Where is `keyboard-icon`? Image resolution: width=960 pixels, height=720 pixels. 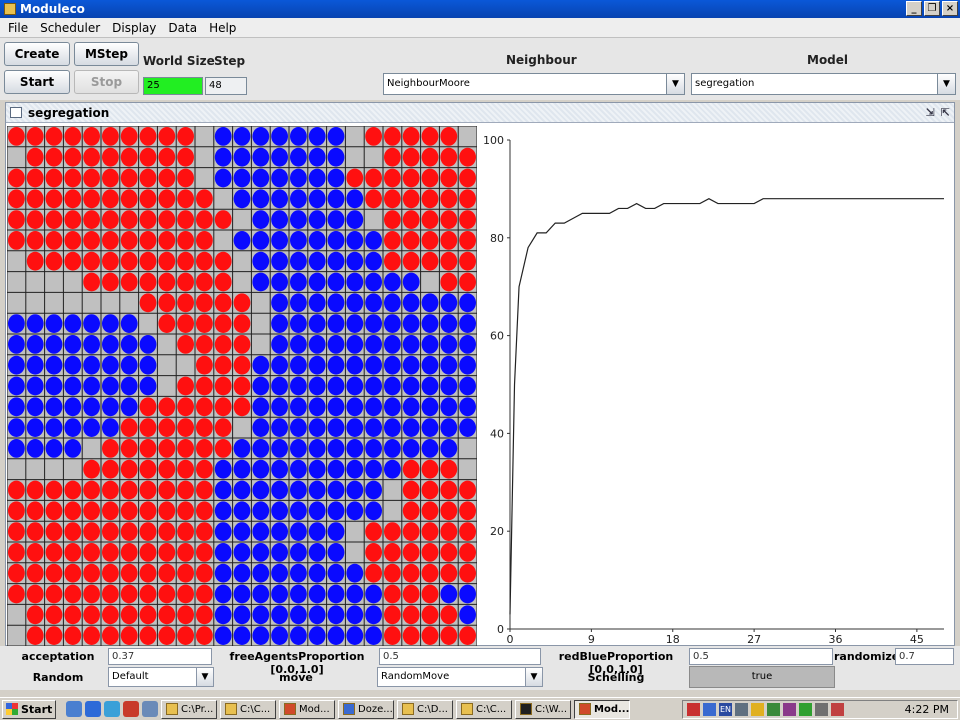 keyboard-icon is located at coordinates (741, 709).